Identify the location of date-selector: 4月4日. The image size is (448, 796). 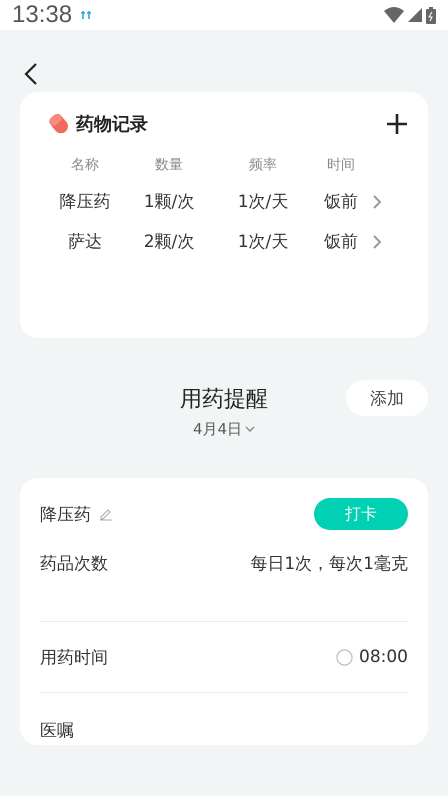
(217, 429).